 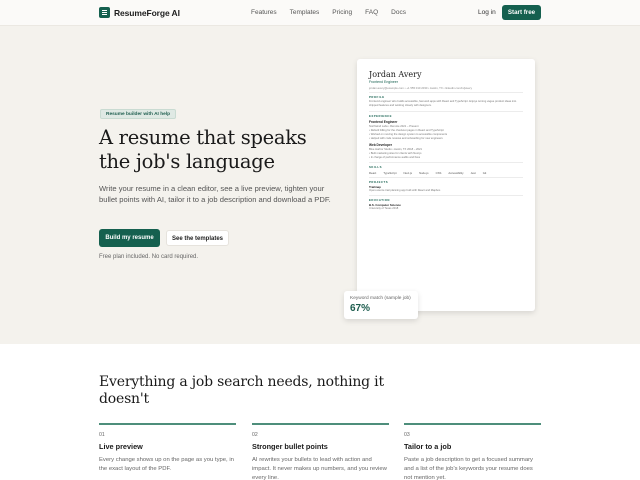 I want to click on resume-section-experience: EXPERIENCE, so click(x=381, y=116).